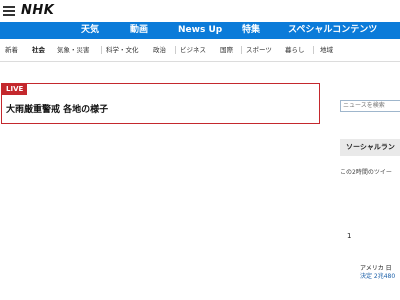 The height and width of the screenshot is (300, 400). Describe the element at coordinates (326, 50) in the screenshot. I see `category-regional: 地域` at that location.